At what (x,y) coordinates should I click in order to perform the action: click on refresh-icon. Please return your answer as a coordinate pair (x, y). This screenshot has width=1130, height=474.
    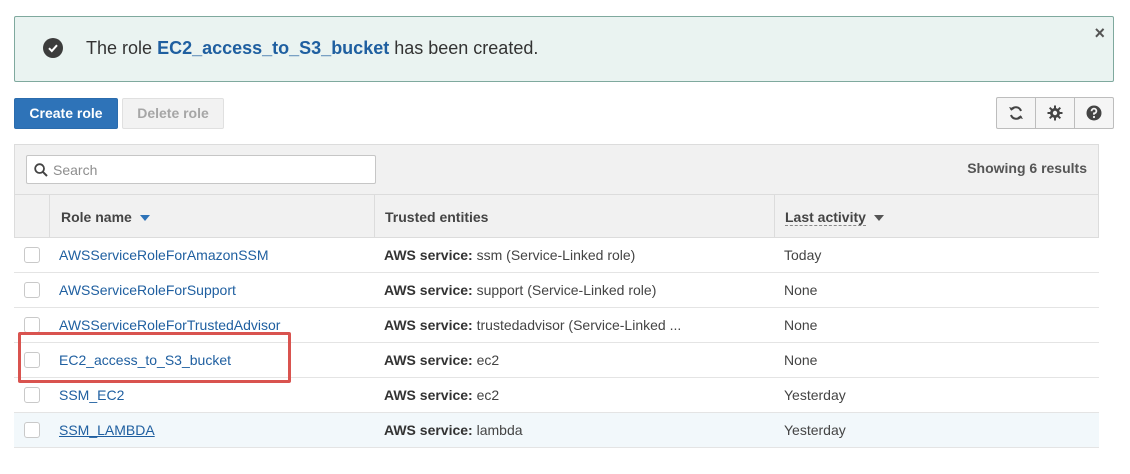
    Looking at the image, I should click on (1016, 113).